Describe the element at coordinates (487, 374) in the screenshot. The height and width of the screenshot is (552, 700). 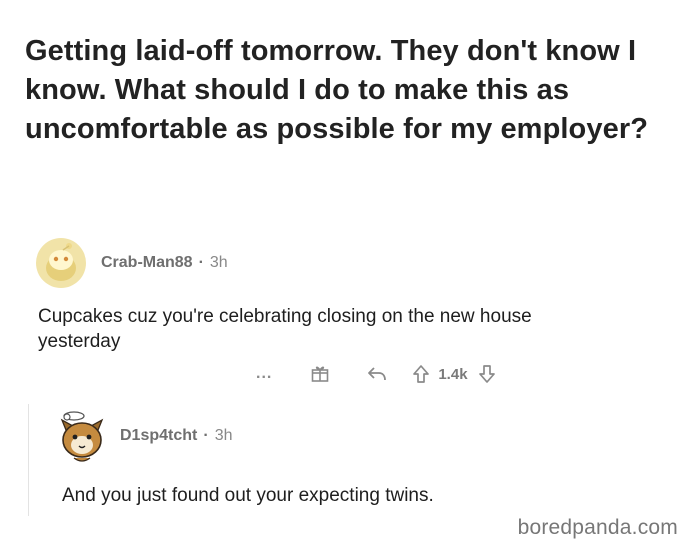
I see `downvote-arrow-icon` at that location.